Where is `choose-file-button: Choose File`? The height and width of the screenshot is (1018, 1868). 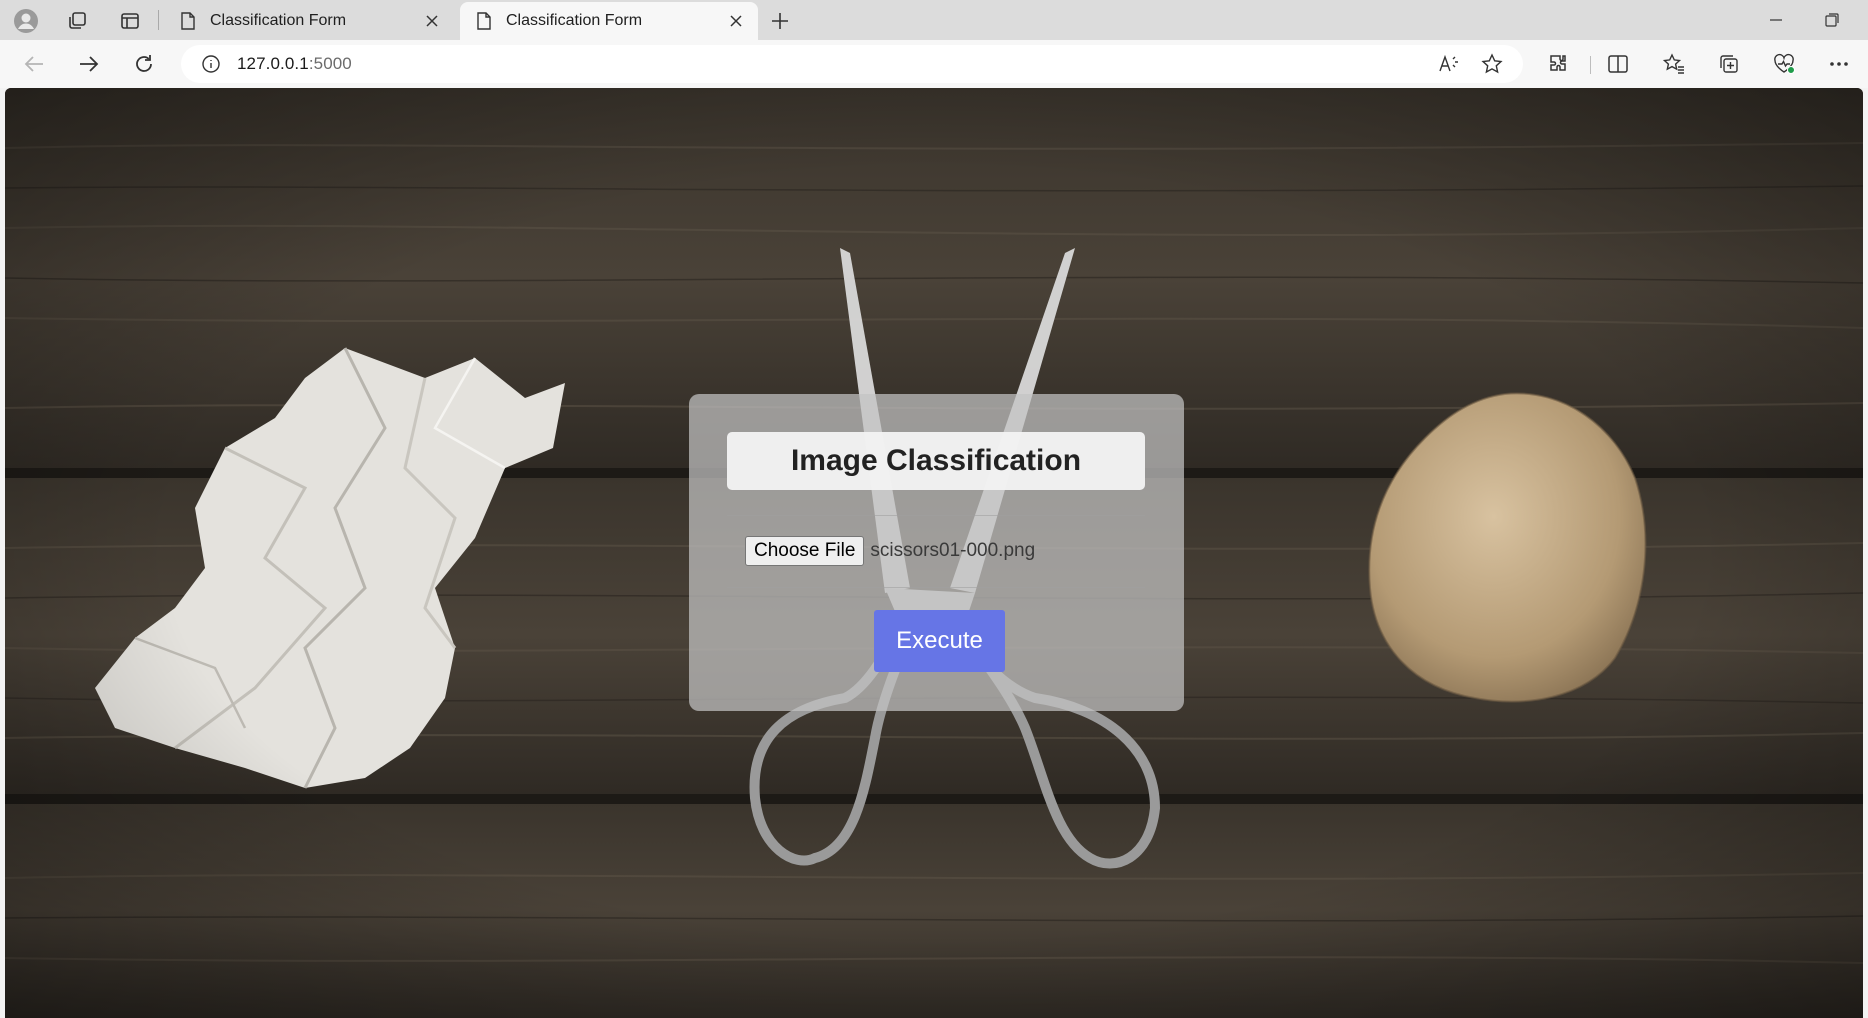 choose-file-button: Choose File is located at coordinates (805, 551).